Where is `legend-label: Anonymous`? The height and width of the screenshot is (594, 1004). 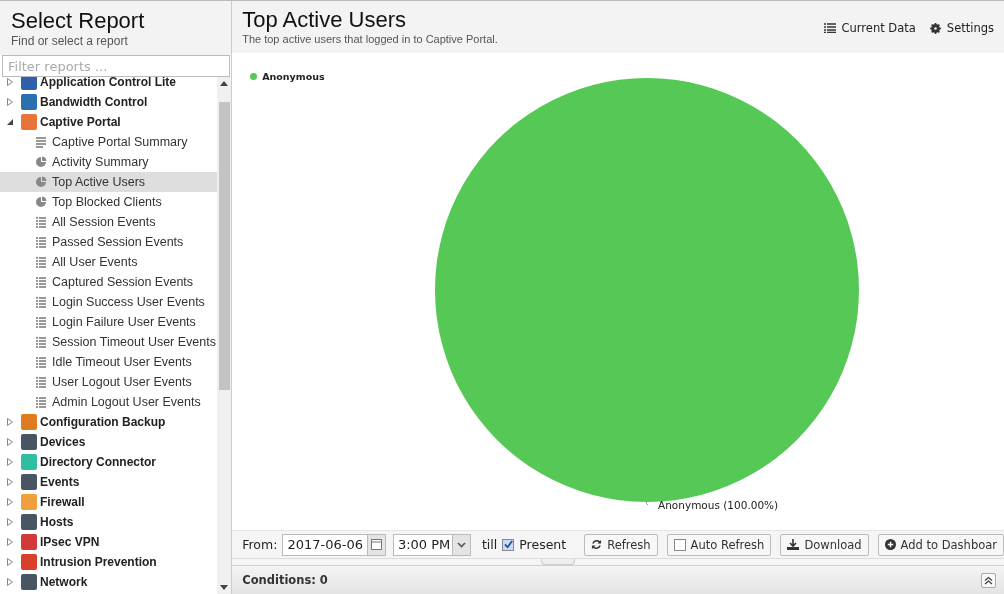 legend-label: Anonymous is located at coordinates (293, 76).